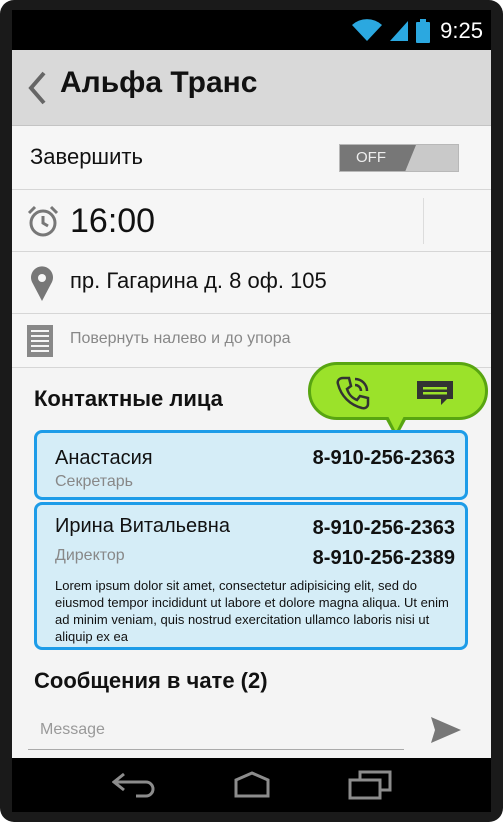 The width and height of the screenshot is (503, 822). Describe the element at coordinates (159, 82) in the screenshot. I see `page-title: Альфа Транс` at that location.